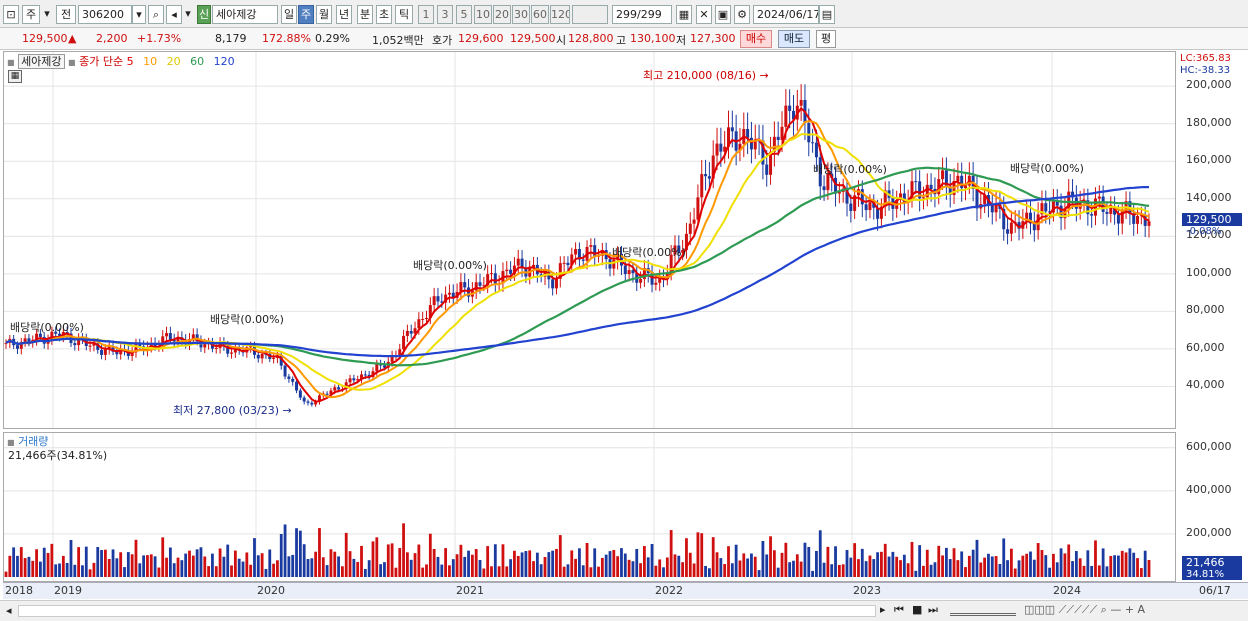  What do you see at coordinates (231, 38) in the screenshot?
I see `volume-value: 8,179` at bounding box center [231, 38].